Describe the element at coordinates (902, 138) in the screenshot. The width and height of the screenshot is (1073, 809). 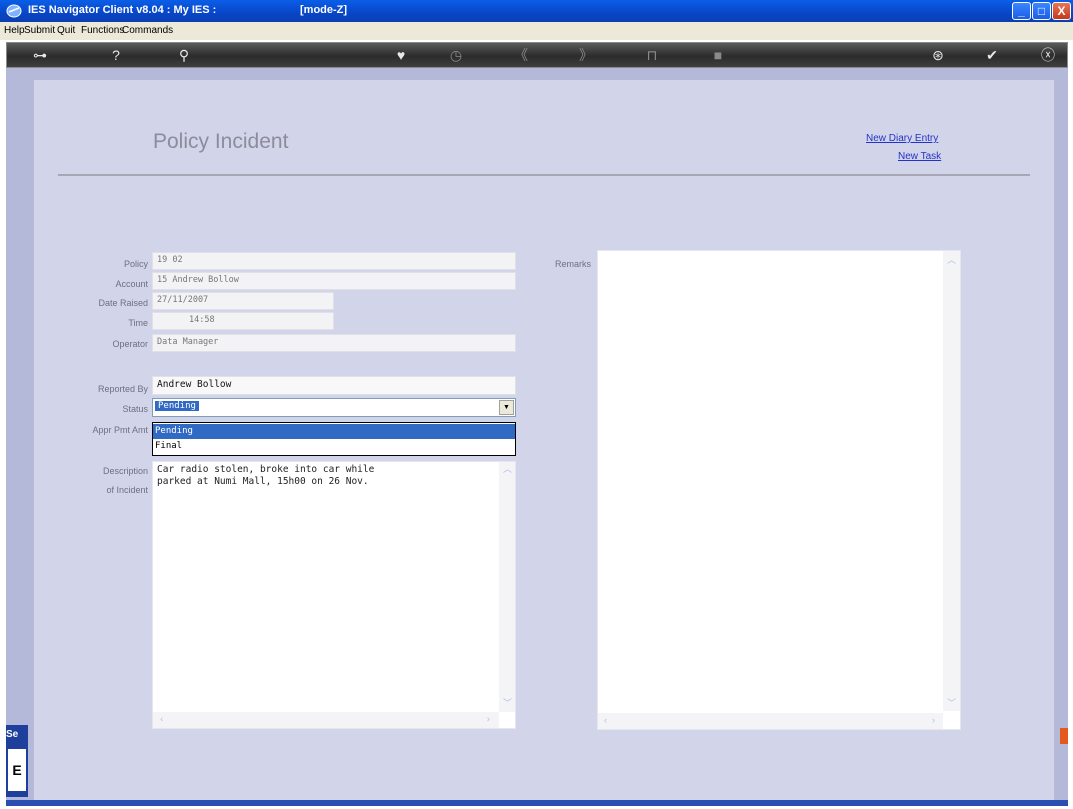
I see `new-diary-entry-link: New Diary Entry` at that location.